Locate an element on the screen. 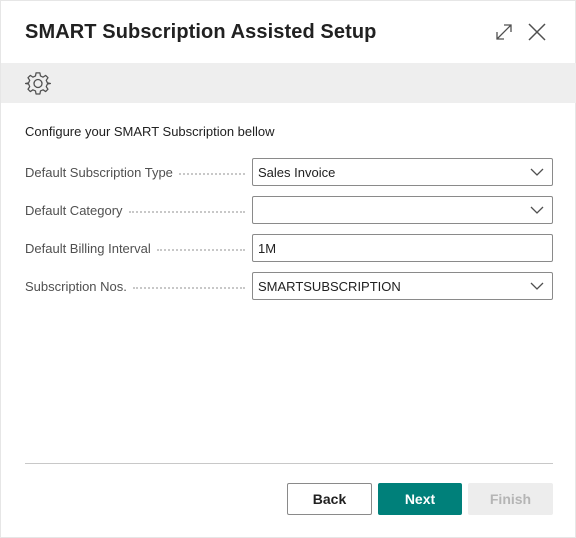  toolbar is located at coordinates (288, 83).